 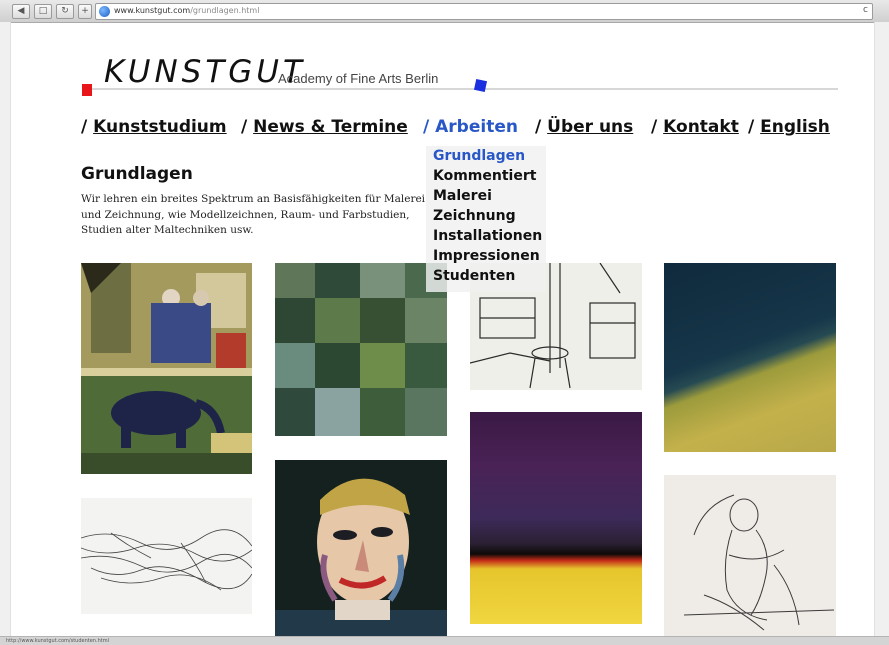 What do you see at coordinates (166, 368) in the screenshot?
I see `gallery-image-zoo-painting` at bounding box center [166, 368].